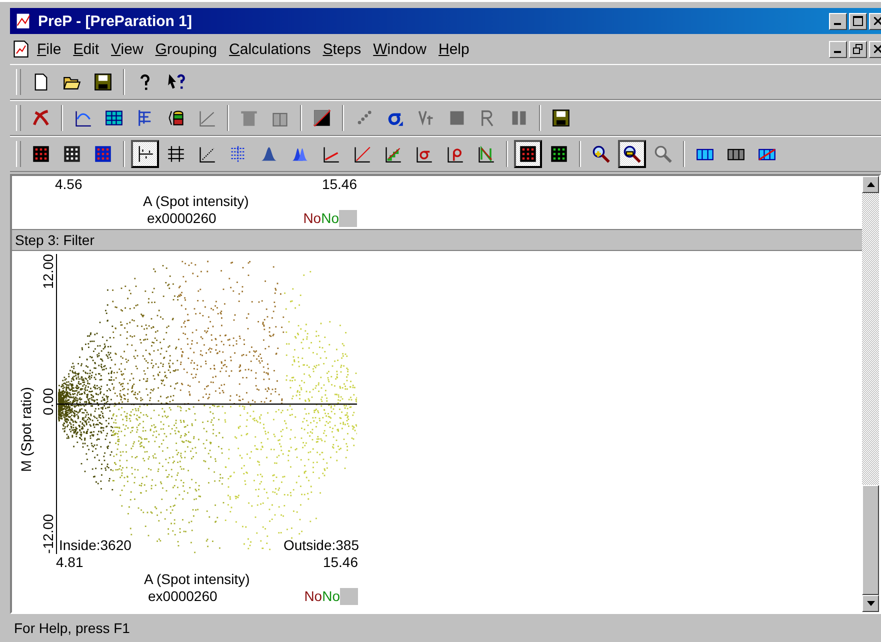 The width and height of the screenshot is (881, 642). I want to click on scatter-dots-icon, so click(364, 118).